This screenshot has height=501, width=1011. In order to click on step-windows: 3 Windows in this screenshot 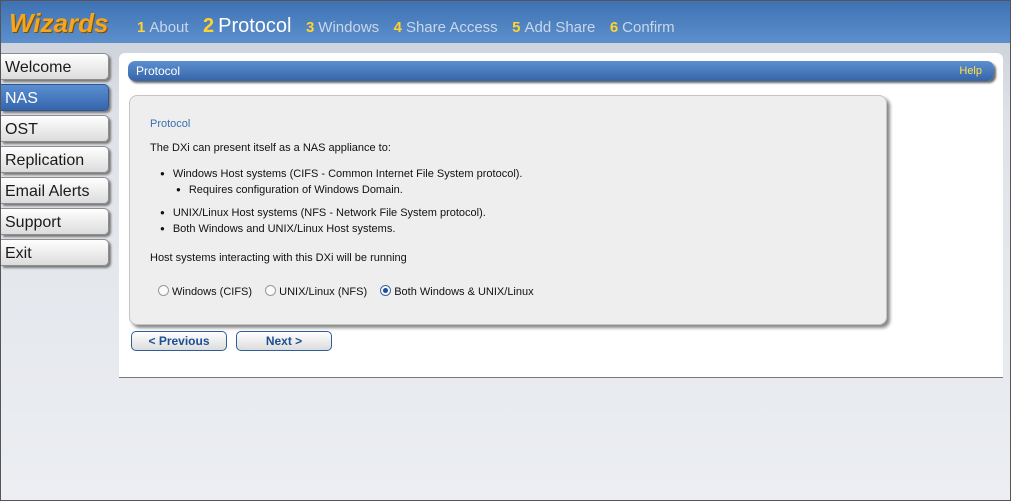, I will do `click(342, 27)`.